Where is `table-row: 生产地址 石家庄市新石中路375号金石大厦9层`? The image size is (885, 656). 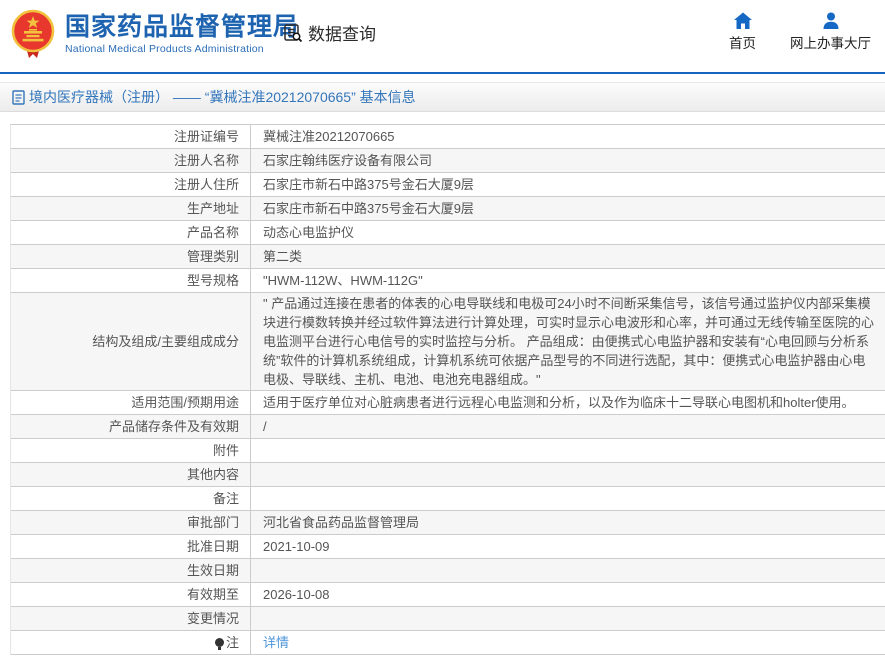 table-row: 生产地址 石家庄市新石中路375号金石大厦9层 is located at coordinates (448, 209).